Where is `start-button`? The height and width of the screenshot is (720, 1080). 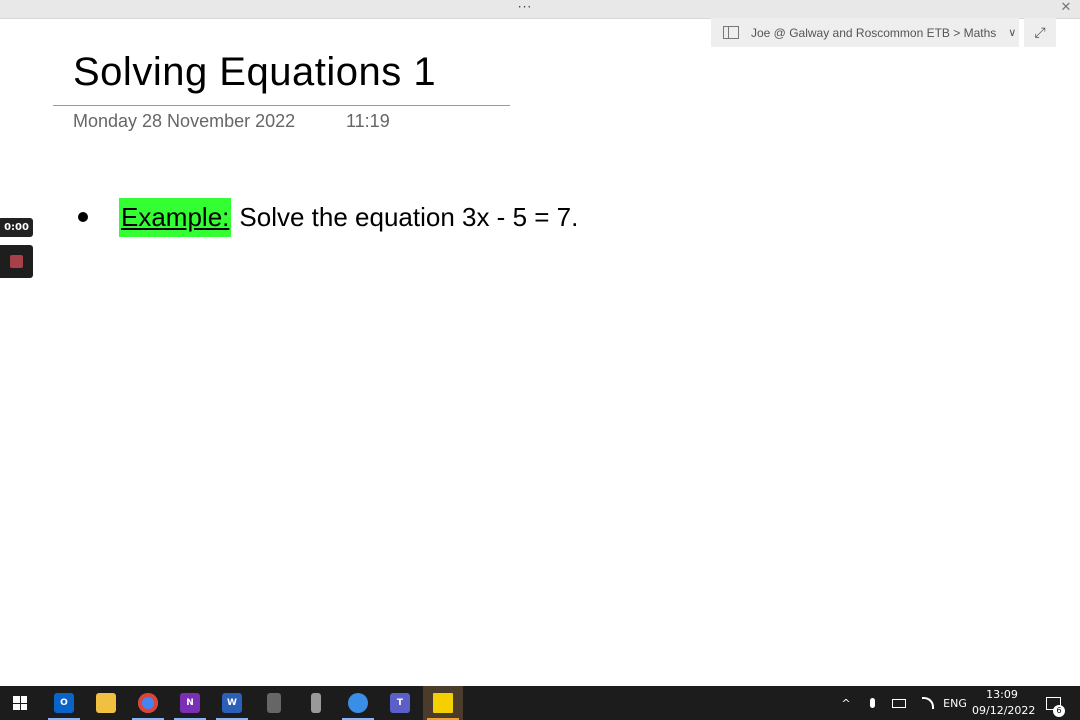 start-button is located at coordinates (20, 703).